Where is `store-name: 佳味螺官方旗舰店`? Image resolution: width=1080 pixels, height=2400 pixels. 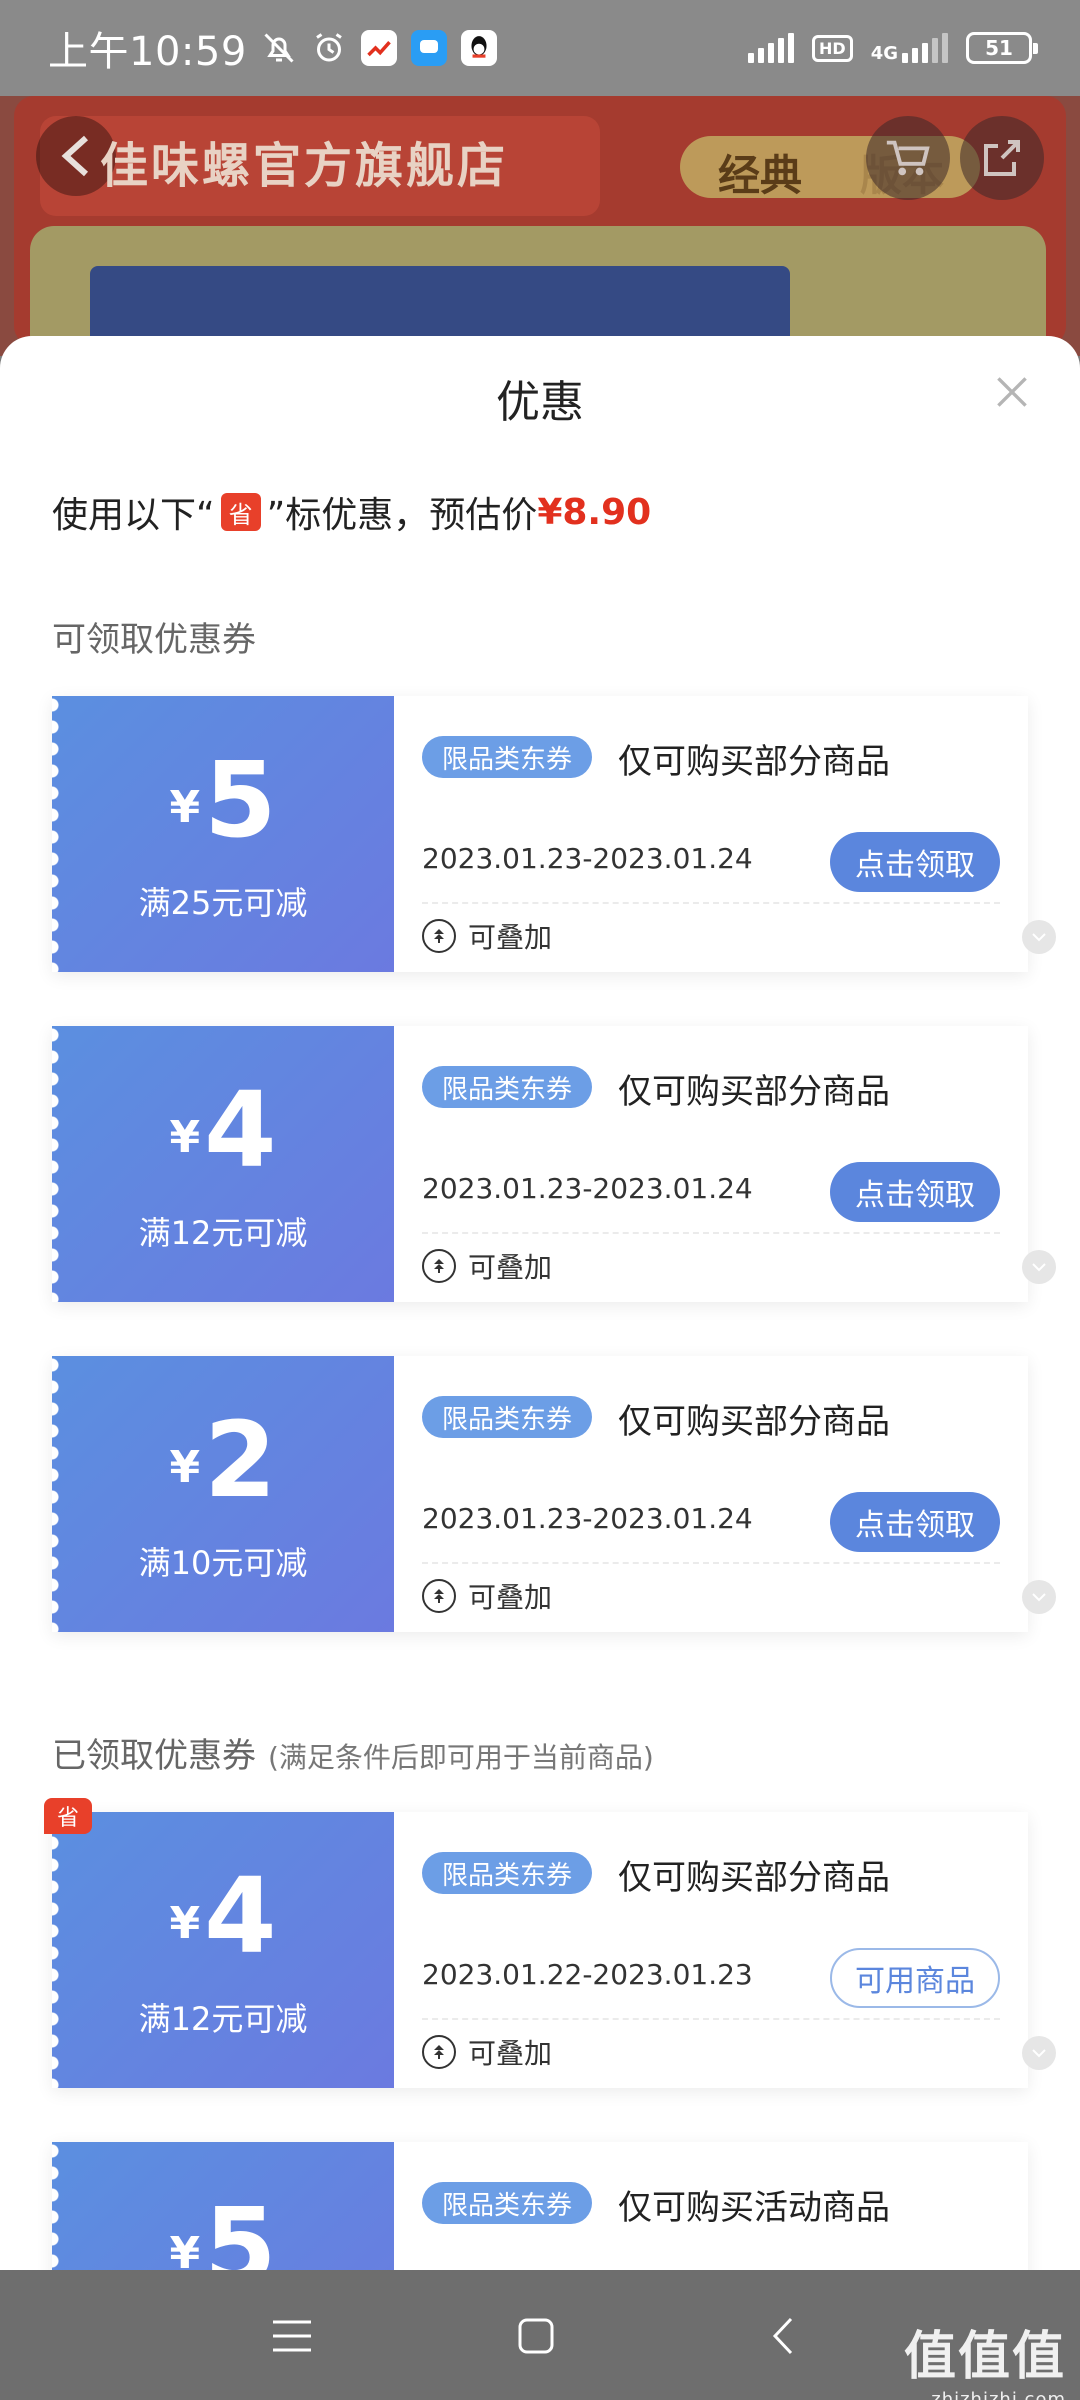
store-name: 佳味螺官方旗舰店 is located at coordinates (304, 166).